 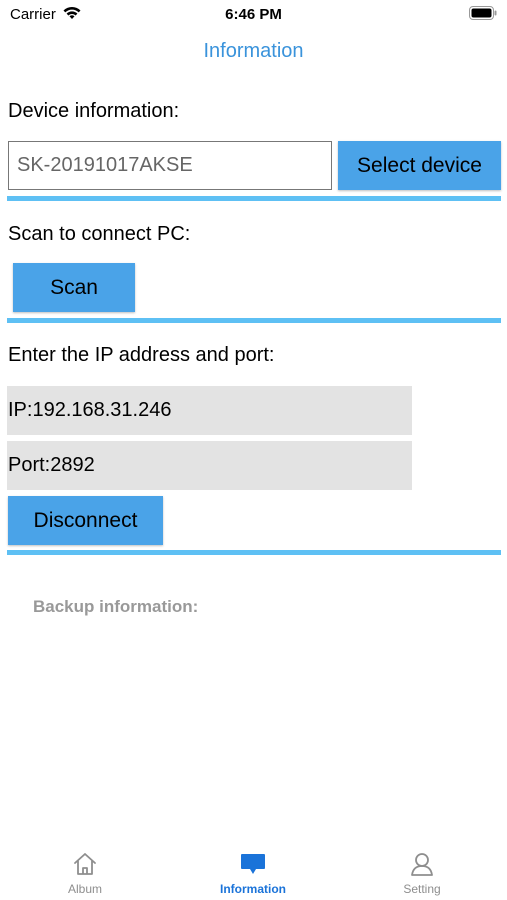 I want to click on device-name-field, so click(x=170, y=165).